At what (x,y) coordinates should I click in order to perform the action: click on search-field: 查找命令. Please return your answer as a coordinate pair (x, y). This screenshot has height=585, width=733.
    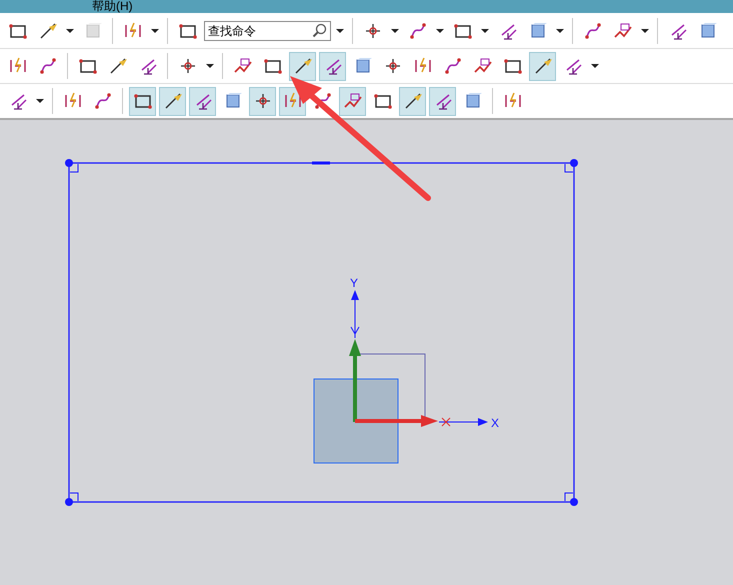
    Looking at the image, I should click on (267, 30).